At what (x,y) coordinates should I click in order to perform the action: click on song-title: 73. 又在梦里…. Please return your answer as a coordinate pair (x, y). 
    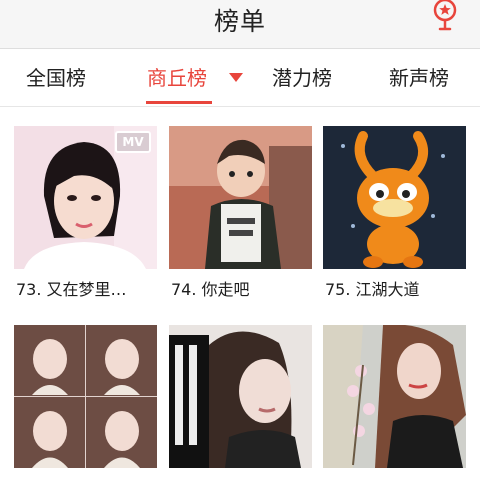
    Looking at the image, I should click on (71, 289).